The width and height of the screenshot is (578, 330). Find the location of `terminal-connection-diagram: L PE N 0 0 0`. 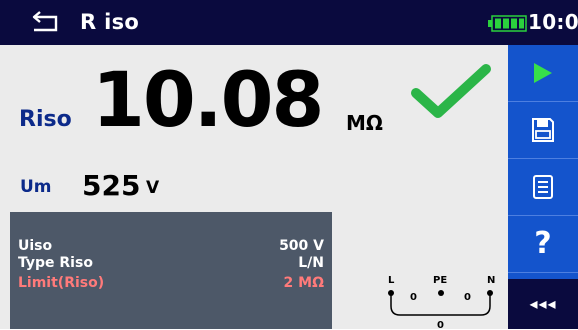

terminal-connection-diagram: L PE N 0 0 0 is located at coordinates (441, 302).